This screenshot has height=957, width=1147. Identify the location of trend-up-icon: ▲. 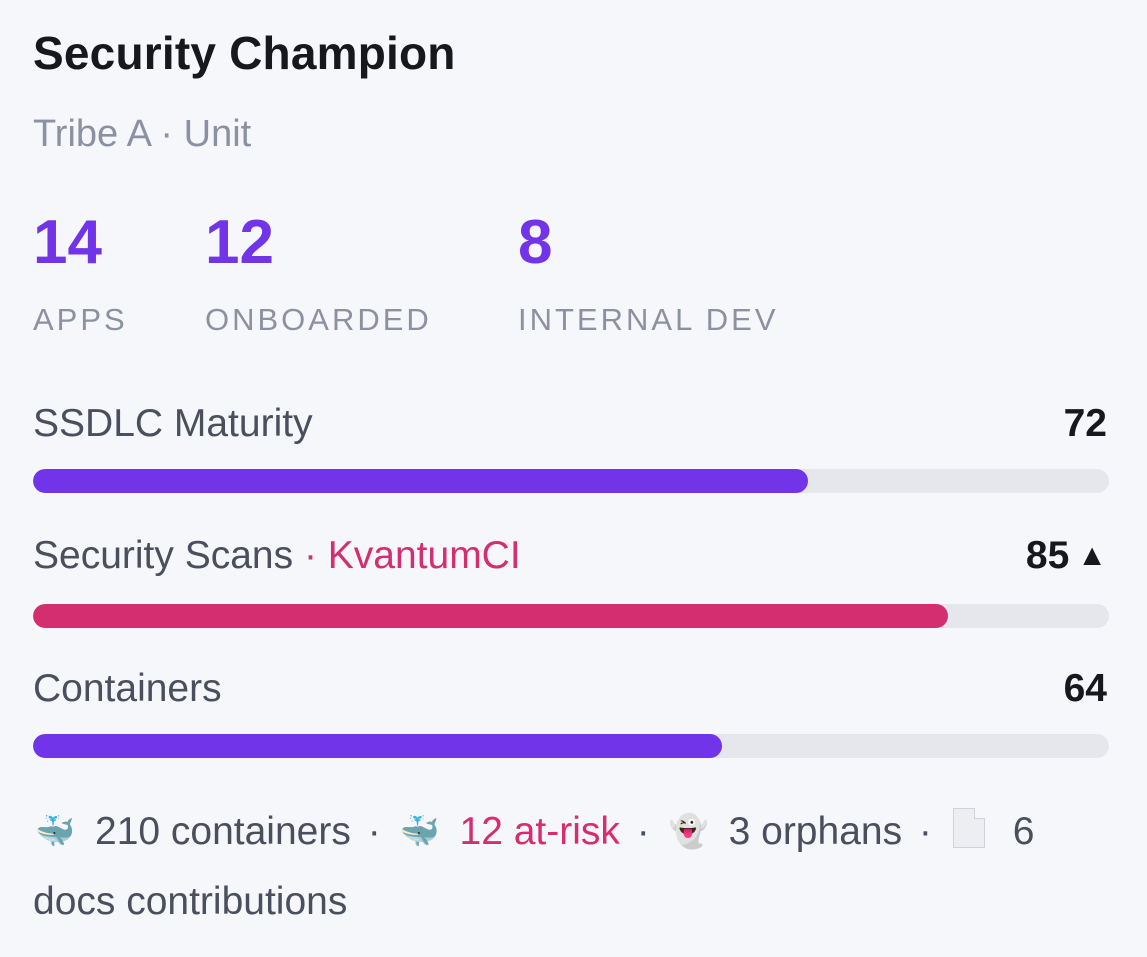
(1092, 555).